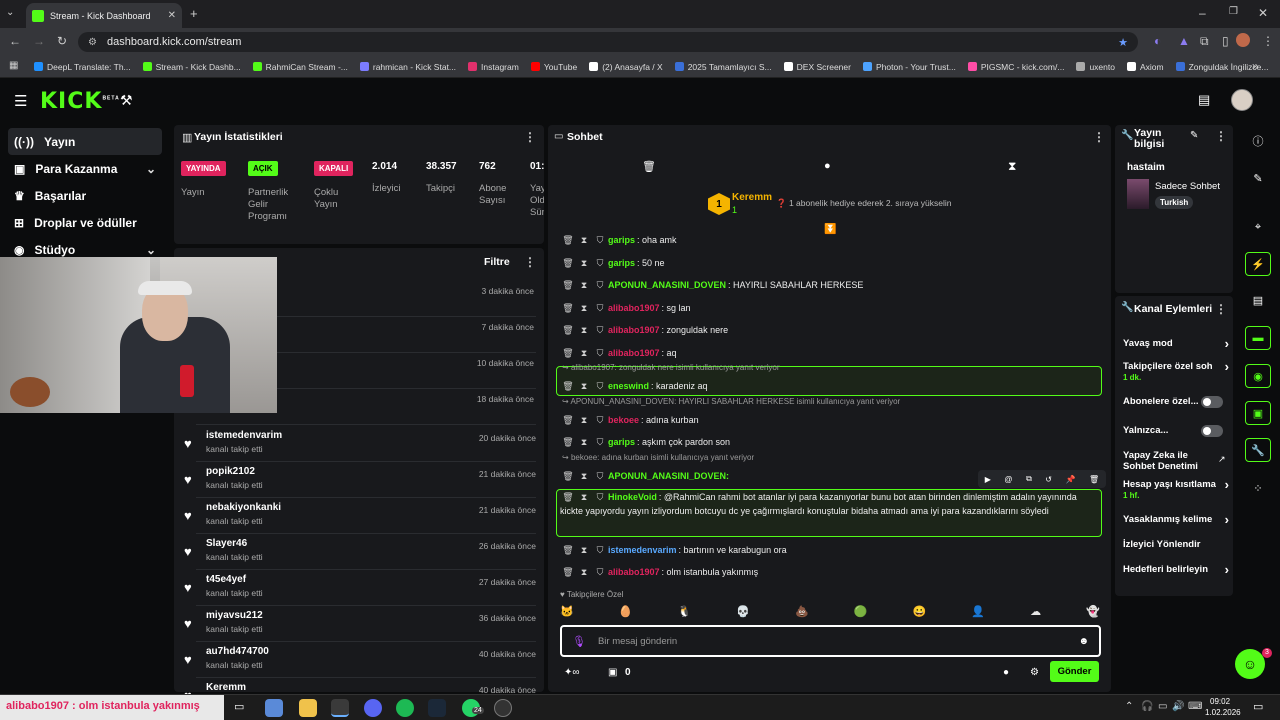 Image resolution: width=1280 pixels, height=720 pixels. Describe the element at coordinates (621, 240) in the screenshot. I see `chat-username: garips` at that location.